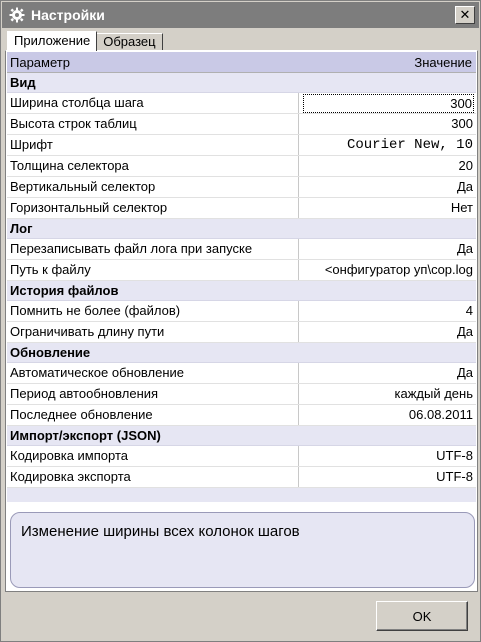  Describe the element at coordinates (153, 145) in the screenshot. I see `property-label: Шрифт` at that location.